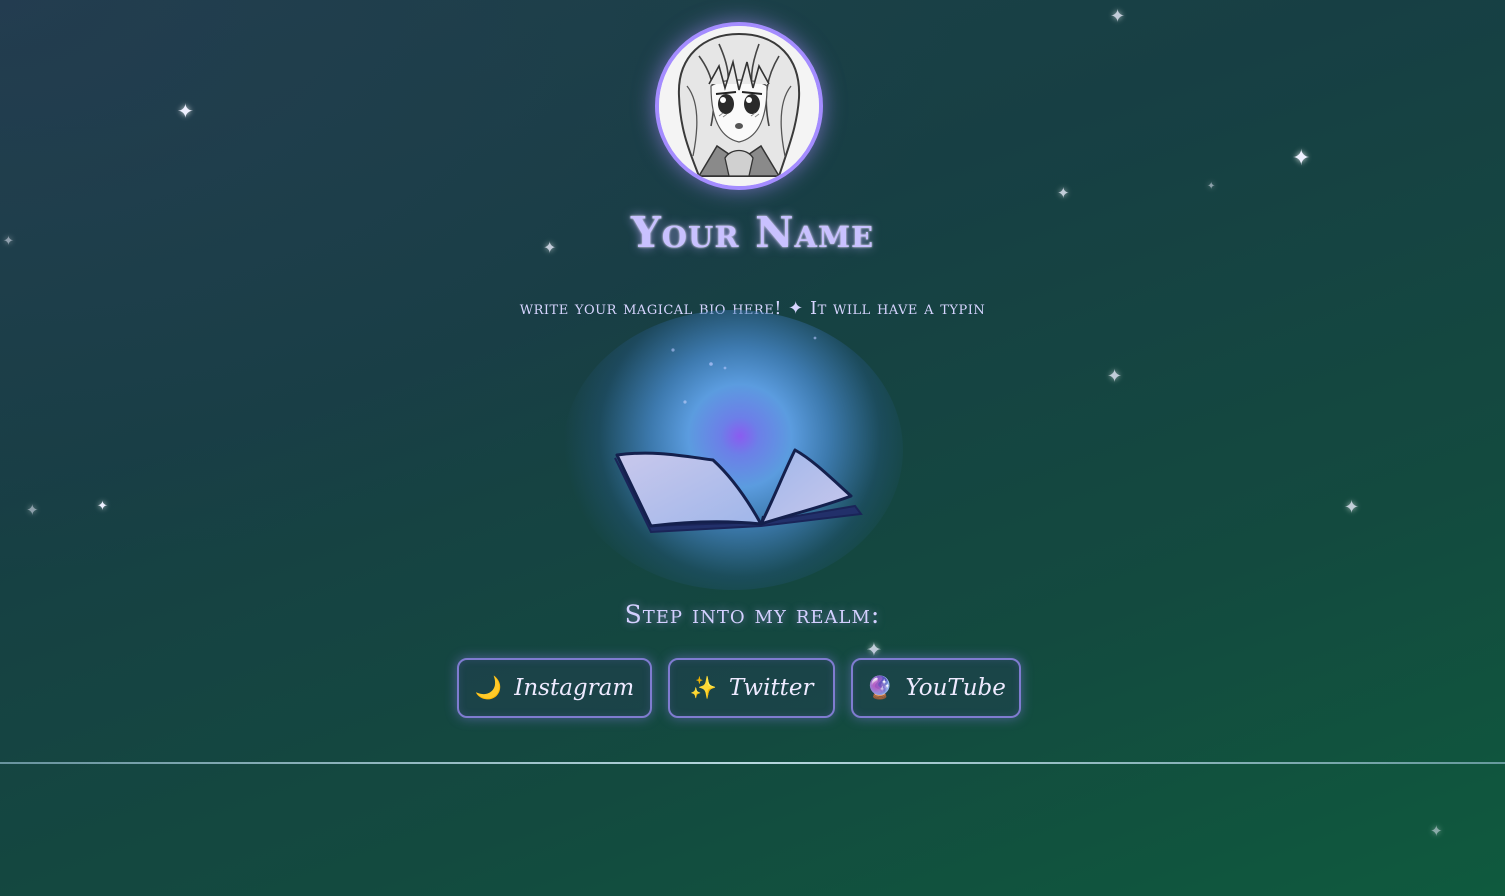 This screenshot has width=1505, height=896. I want to click on magic-book, so click(733, 450).